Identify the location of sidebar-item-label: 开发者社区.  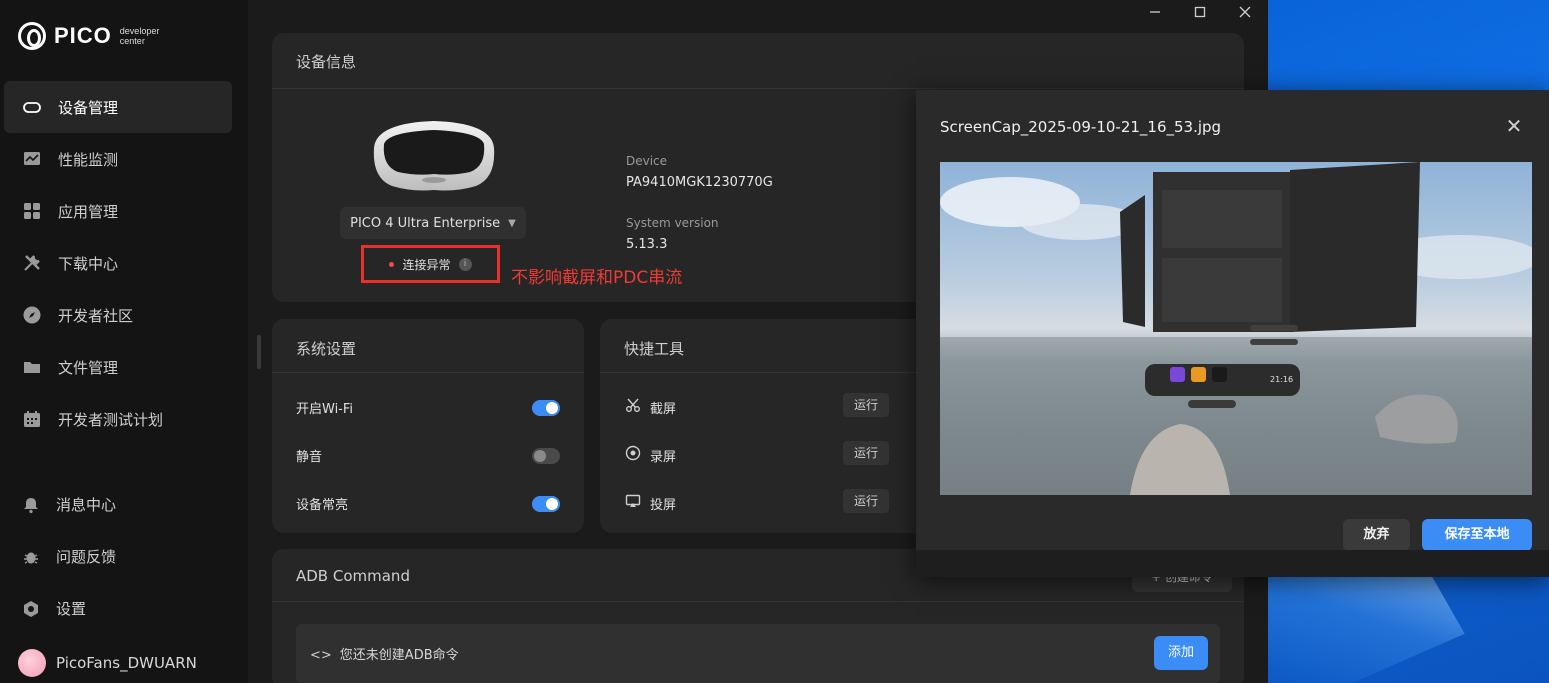
(96, 315).